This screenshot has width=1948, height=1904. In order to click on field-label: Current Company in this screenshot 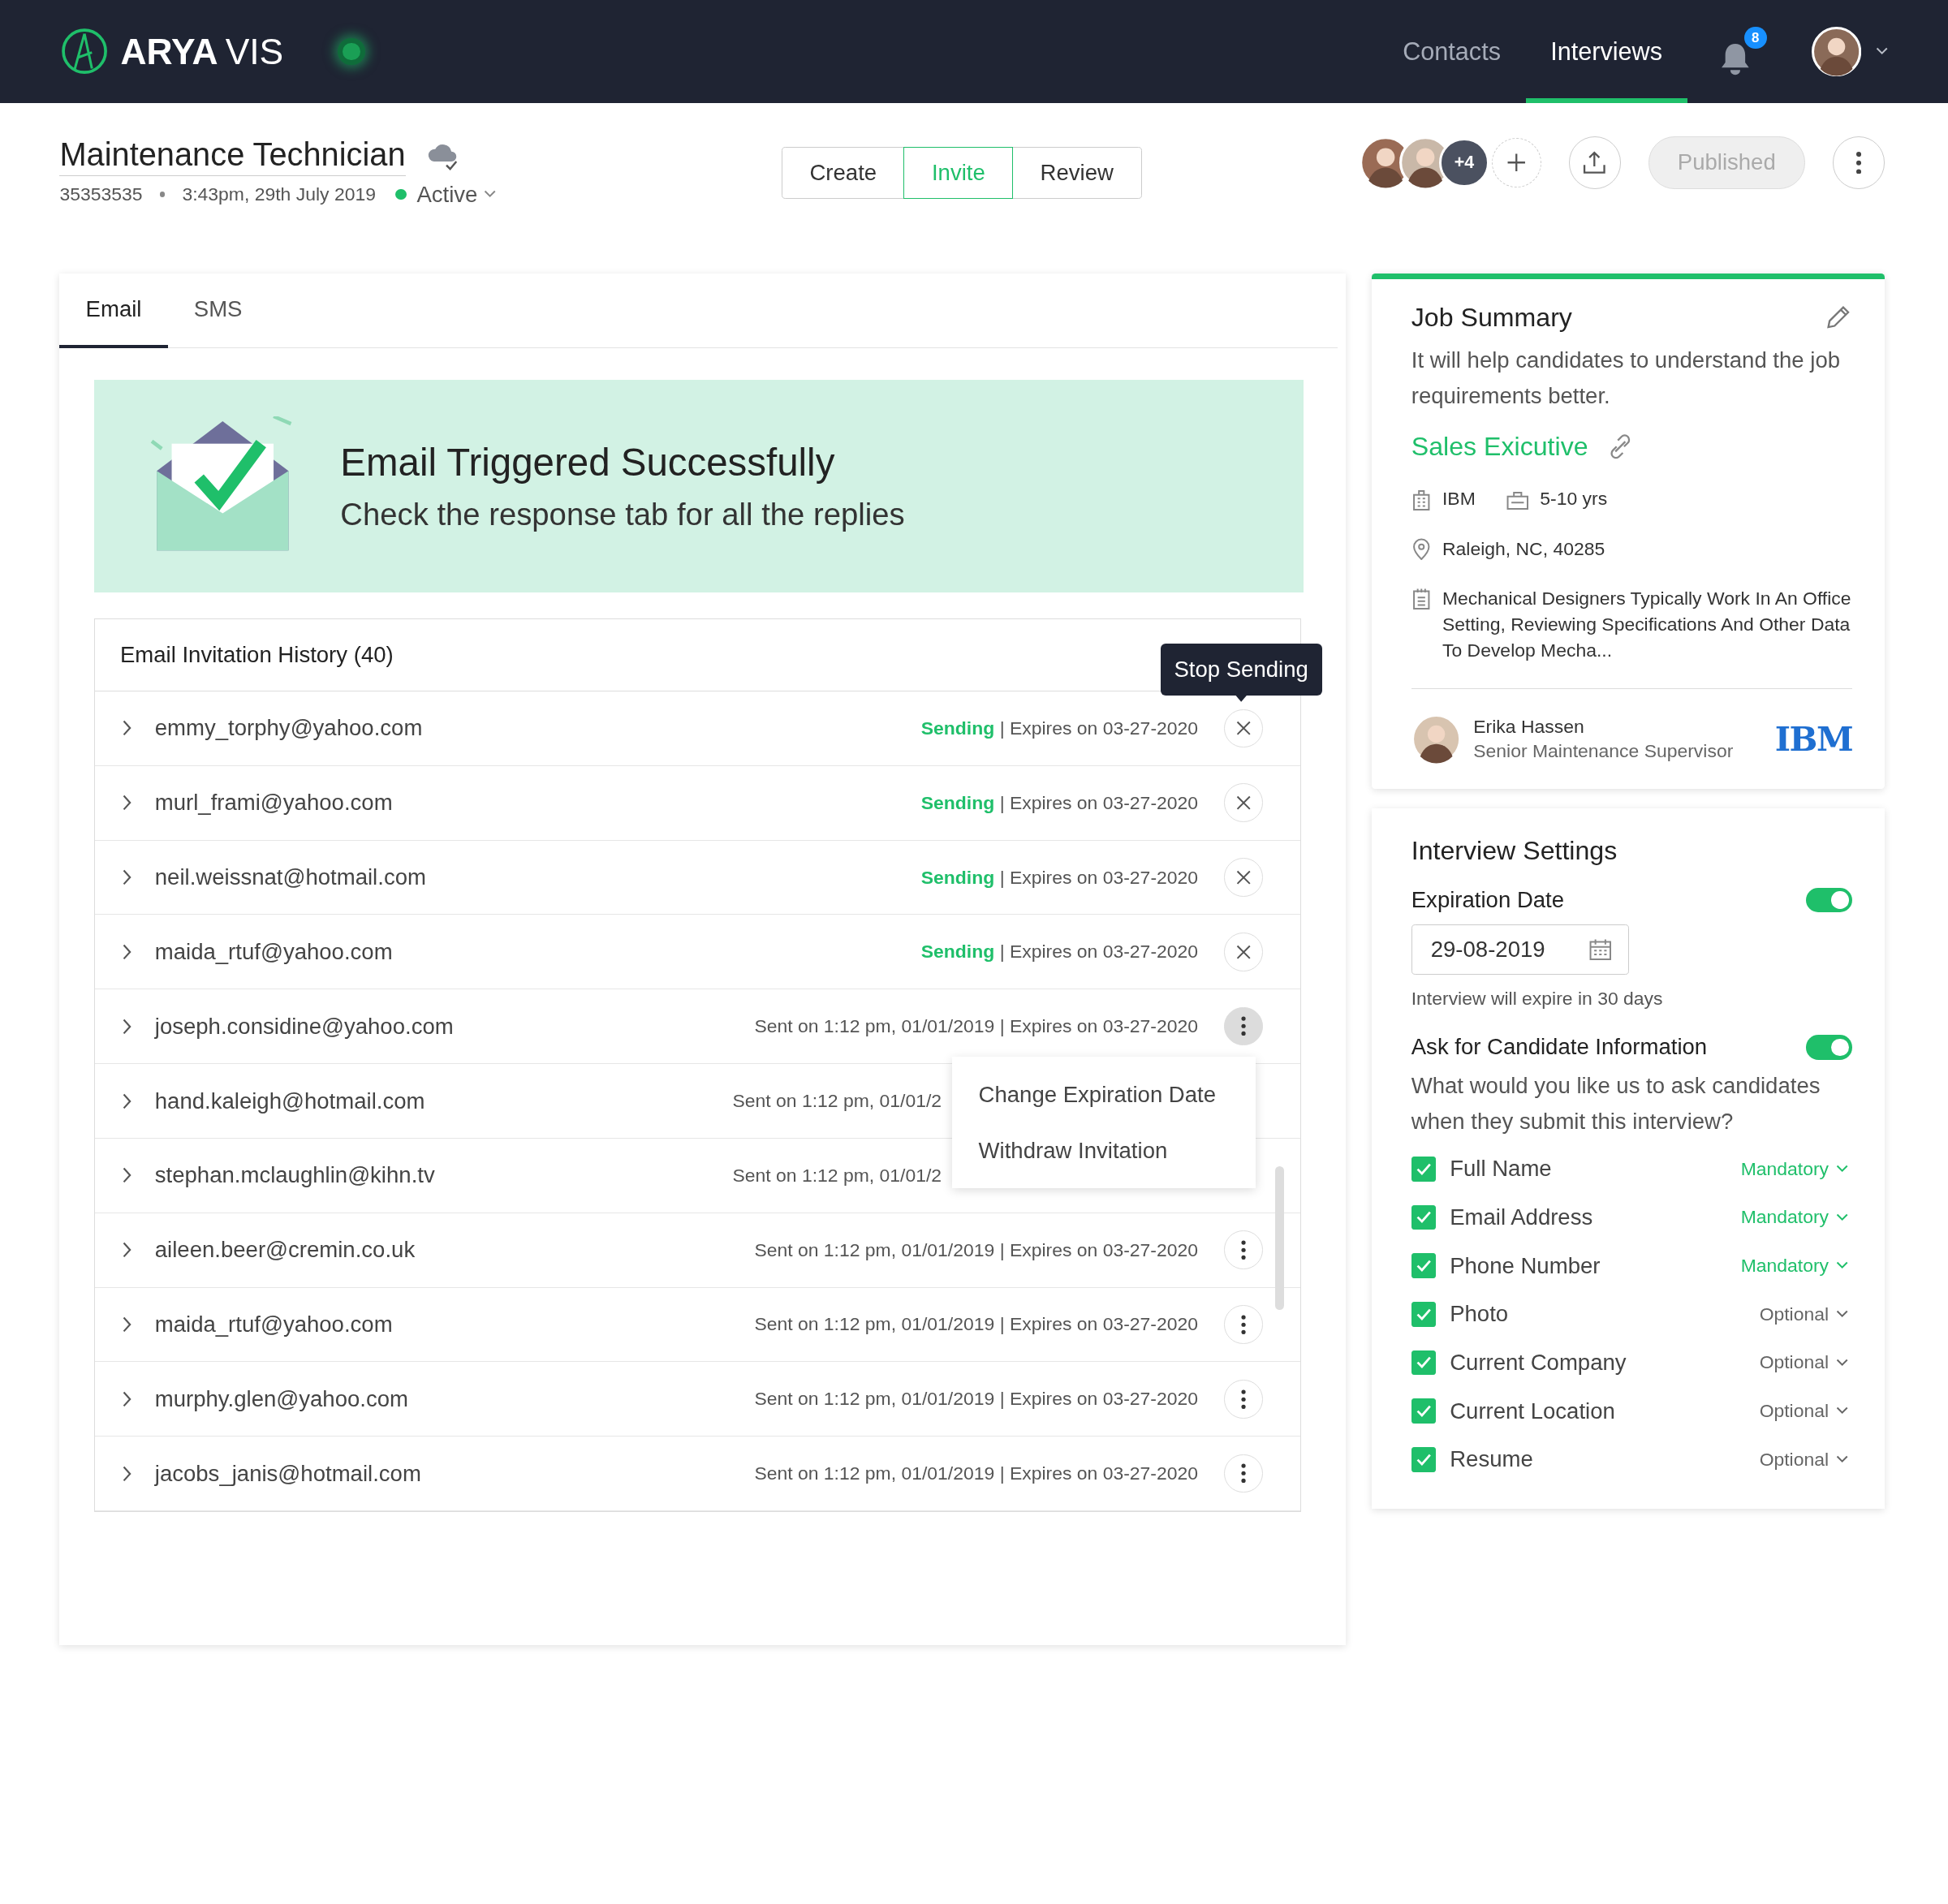, I will do `click(1538, 1363)`.